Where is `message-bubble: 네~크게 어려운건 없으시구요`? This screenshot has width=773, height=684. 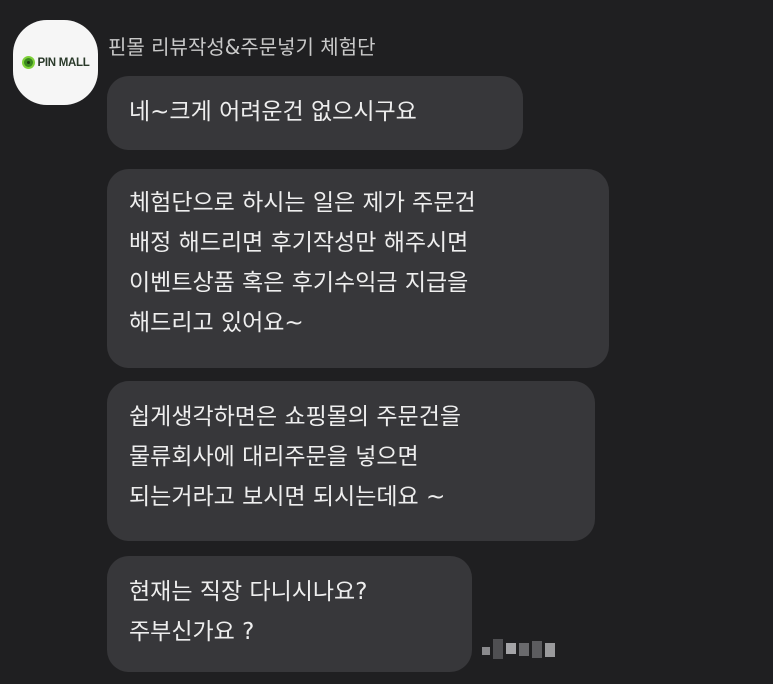
message-bubble: 네~크게 어려운건 없으시구요 is located at coordinates (315, 113).